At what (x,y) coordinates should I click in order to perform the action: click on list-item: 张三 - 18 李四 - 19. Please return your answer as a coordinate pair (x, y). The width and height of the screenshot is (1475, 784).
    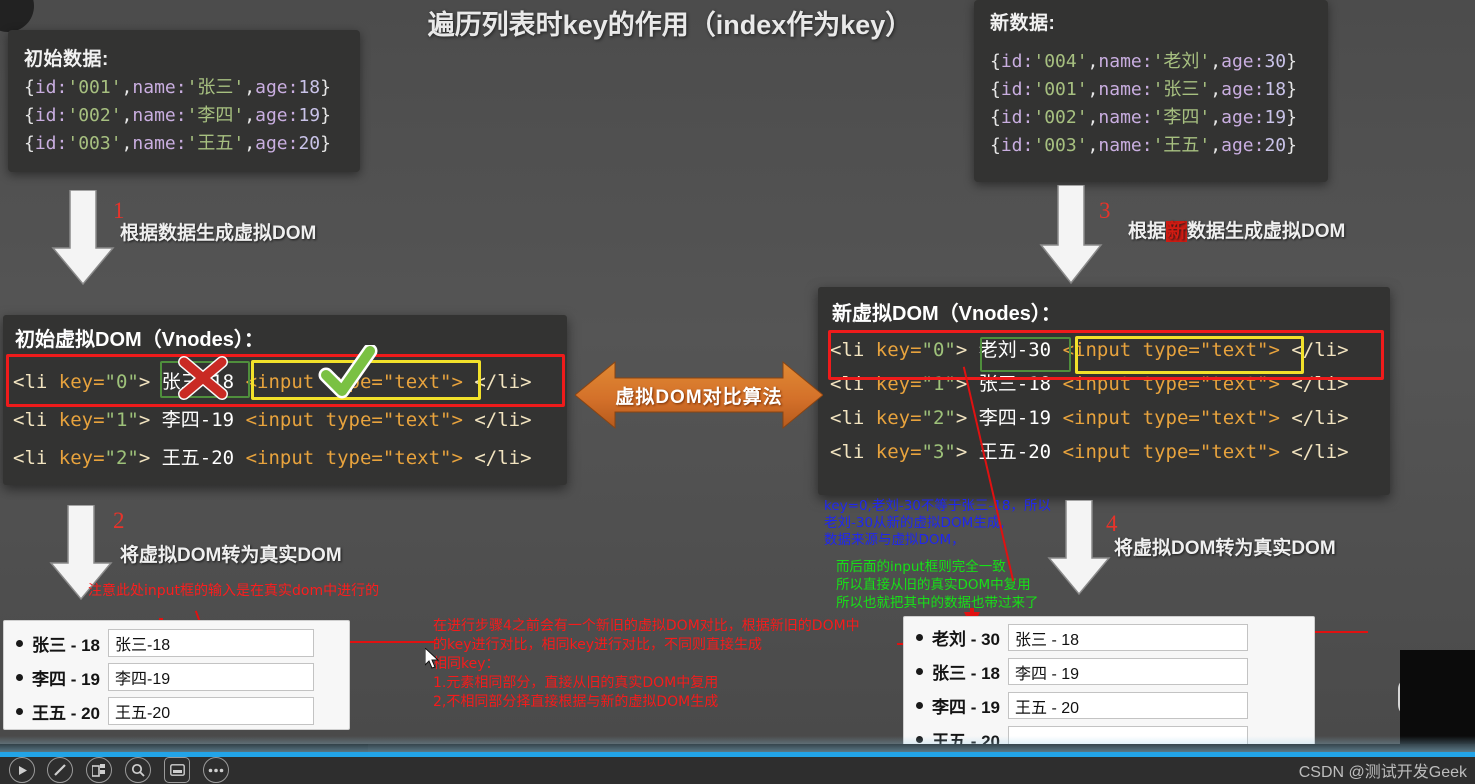
    Looking at the image, I should click on (1109, 671).